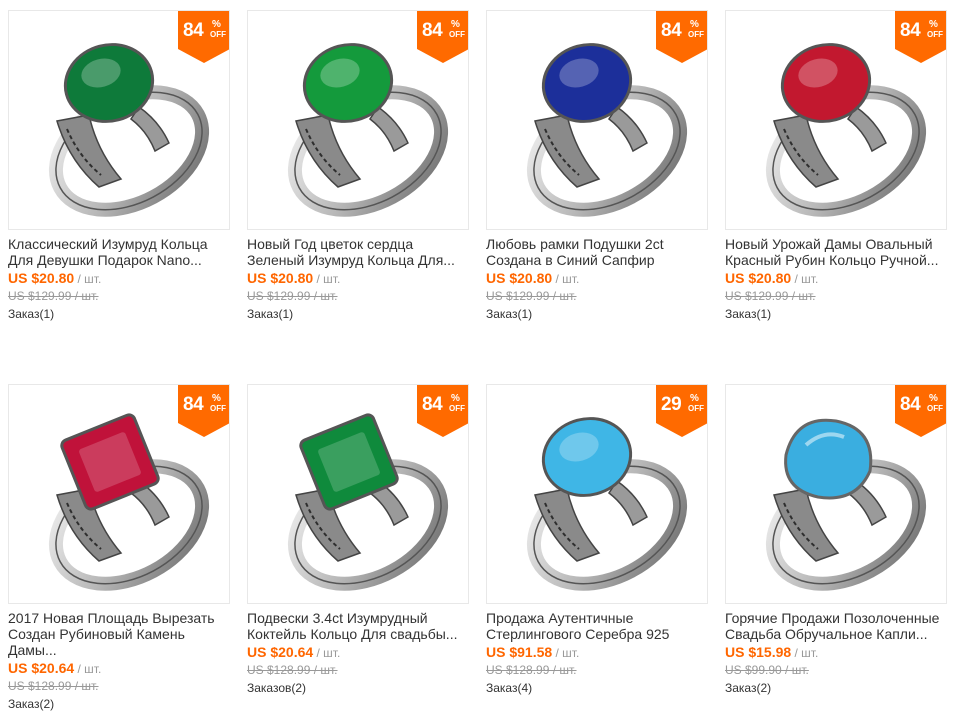  Describe the element at coordinates (767, 670) in the screenshot. I see `original-price: US $99.90 / шт.` at that location.